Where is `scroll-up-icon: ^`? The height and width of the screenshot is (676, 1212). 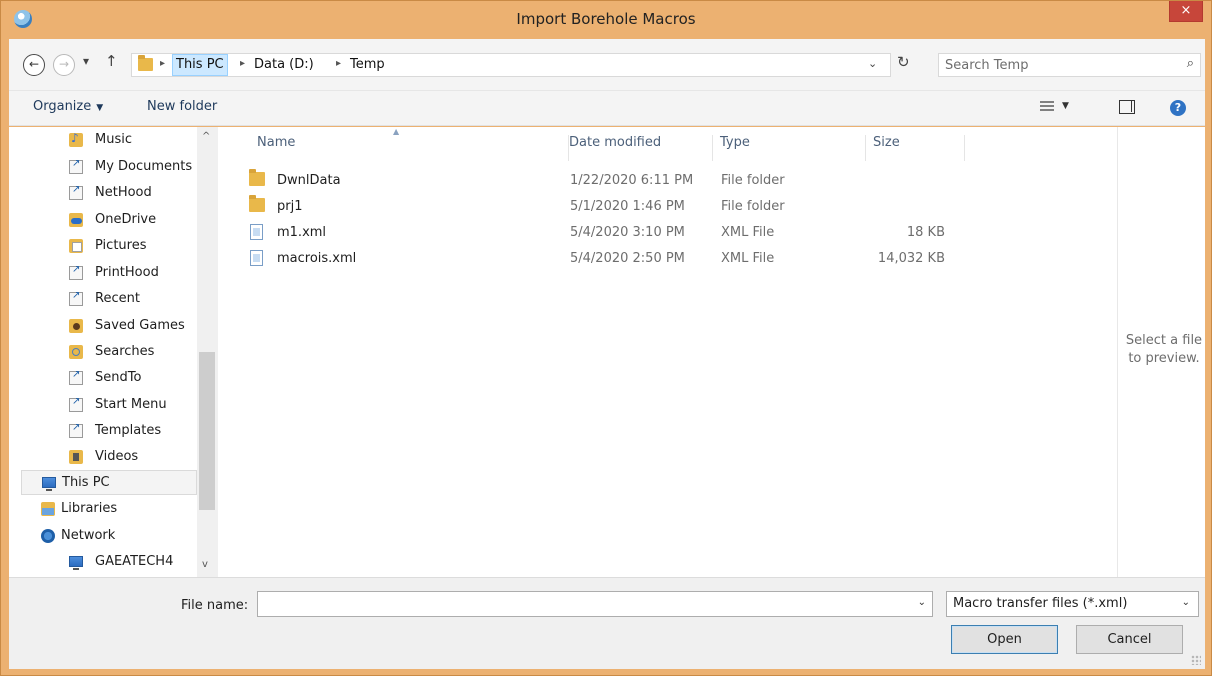
scroll-up-icon: ^ is located at coordinates (206, 136).